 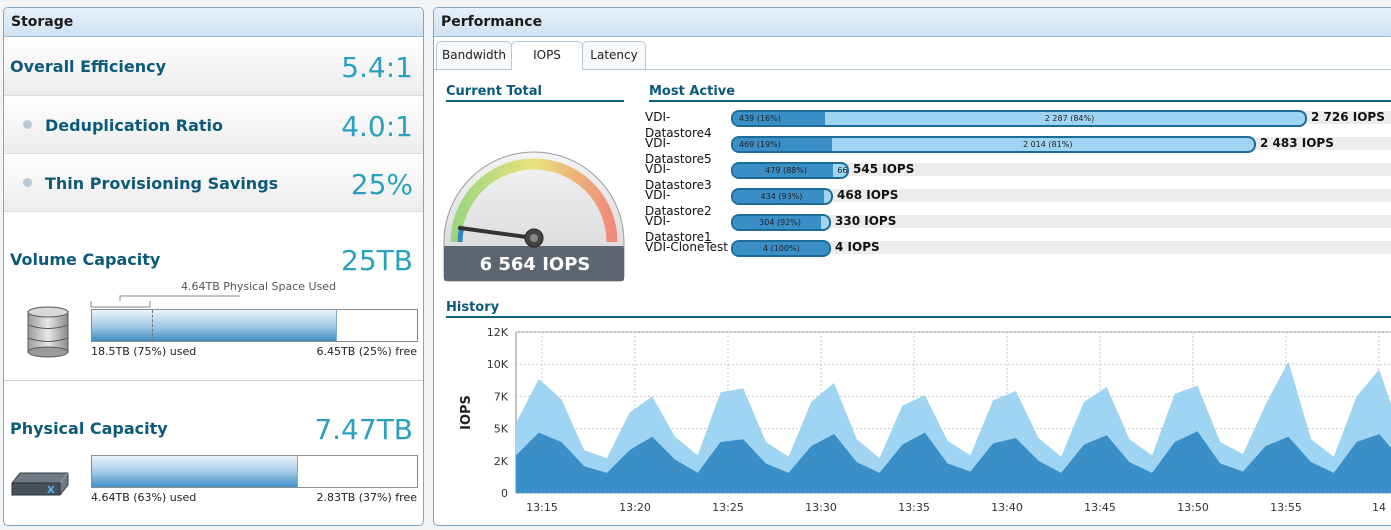 I want to click on x-tick-label: 13:35, so click(x=914, y=507).